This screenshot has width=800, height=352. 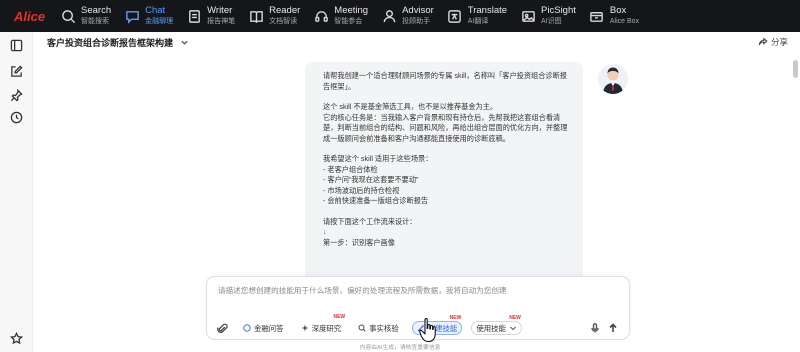 What do you see at coordinates (95, 21) in the screenshot?
I see `nav-sublabel: 智能搜索` at bounding box center [95, 21].